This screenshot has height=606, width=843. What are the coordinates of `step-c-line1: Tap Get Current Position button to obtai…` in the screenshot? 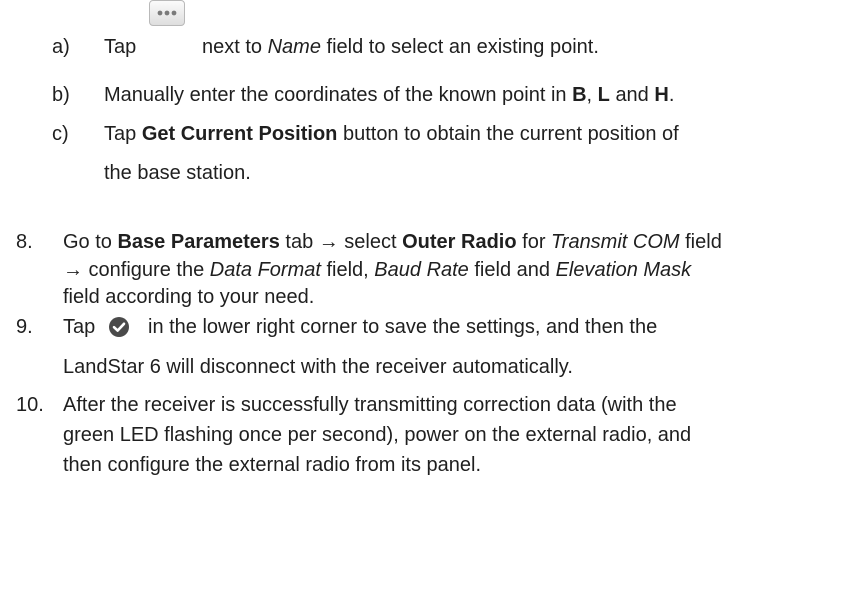 It's located at (391, 134).